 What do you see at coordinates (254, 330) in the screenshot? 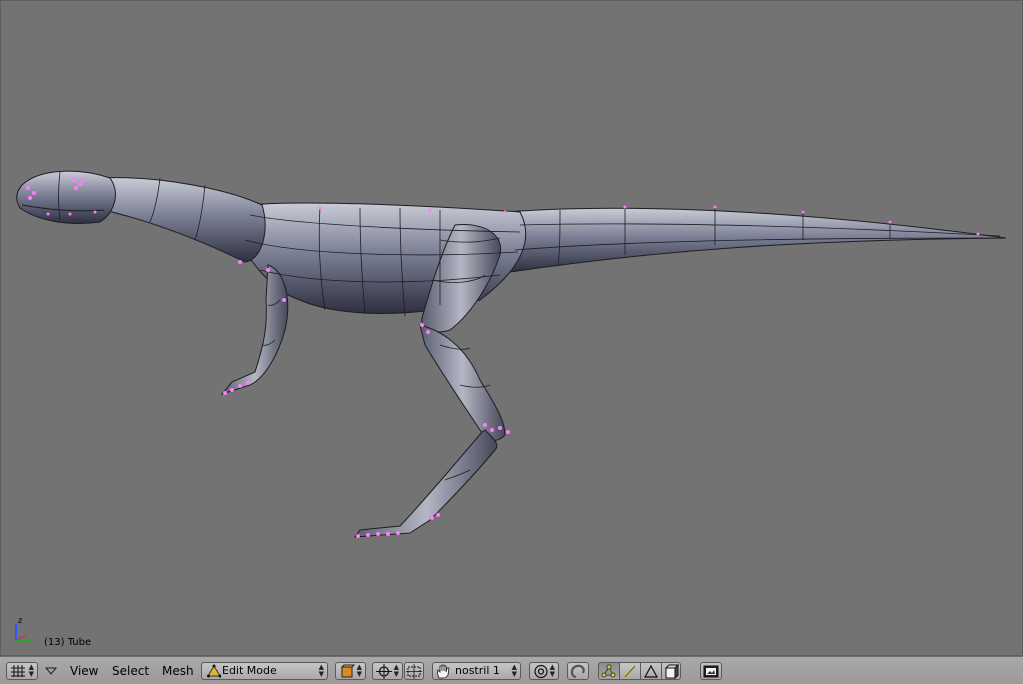
I see `arm` at bounding box center [254, 330].